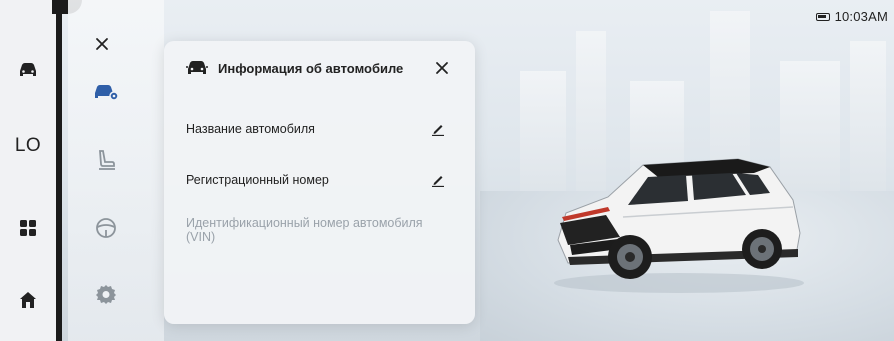 The image size is (894, 341). I want to click on home-icon, so click(28, 300).